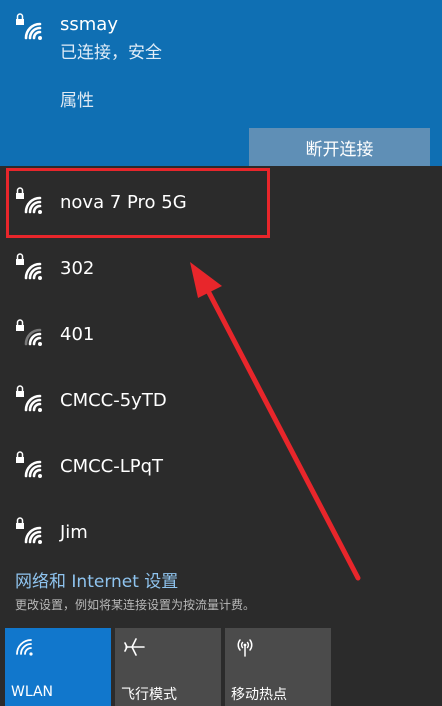  Describe the element at coordinates (221, 532) in the screenshot. I see `network-item: Jim` at that location.